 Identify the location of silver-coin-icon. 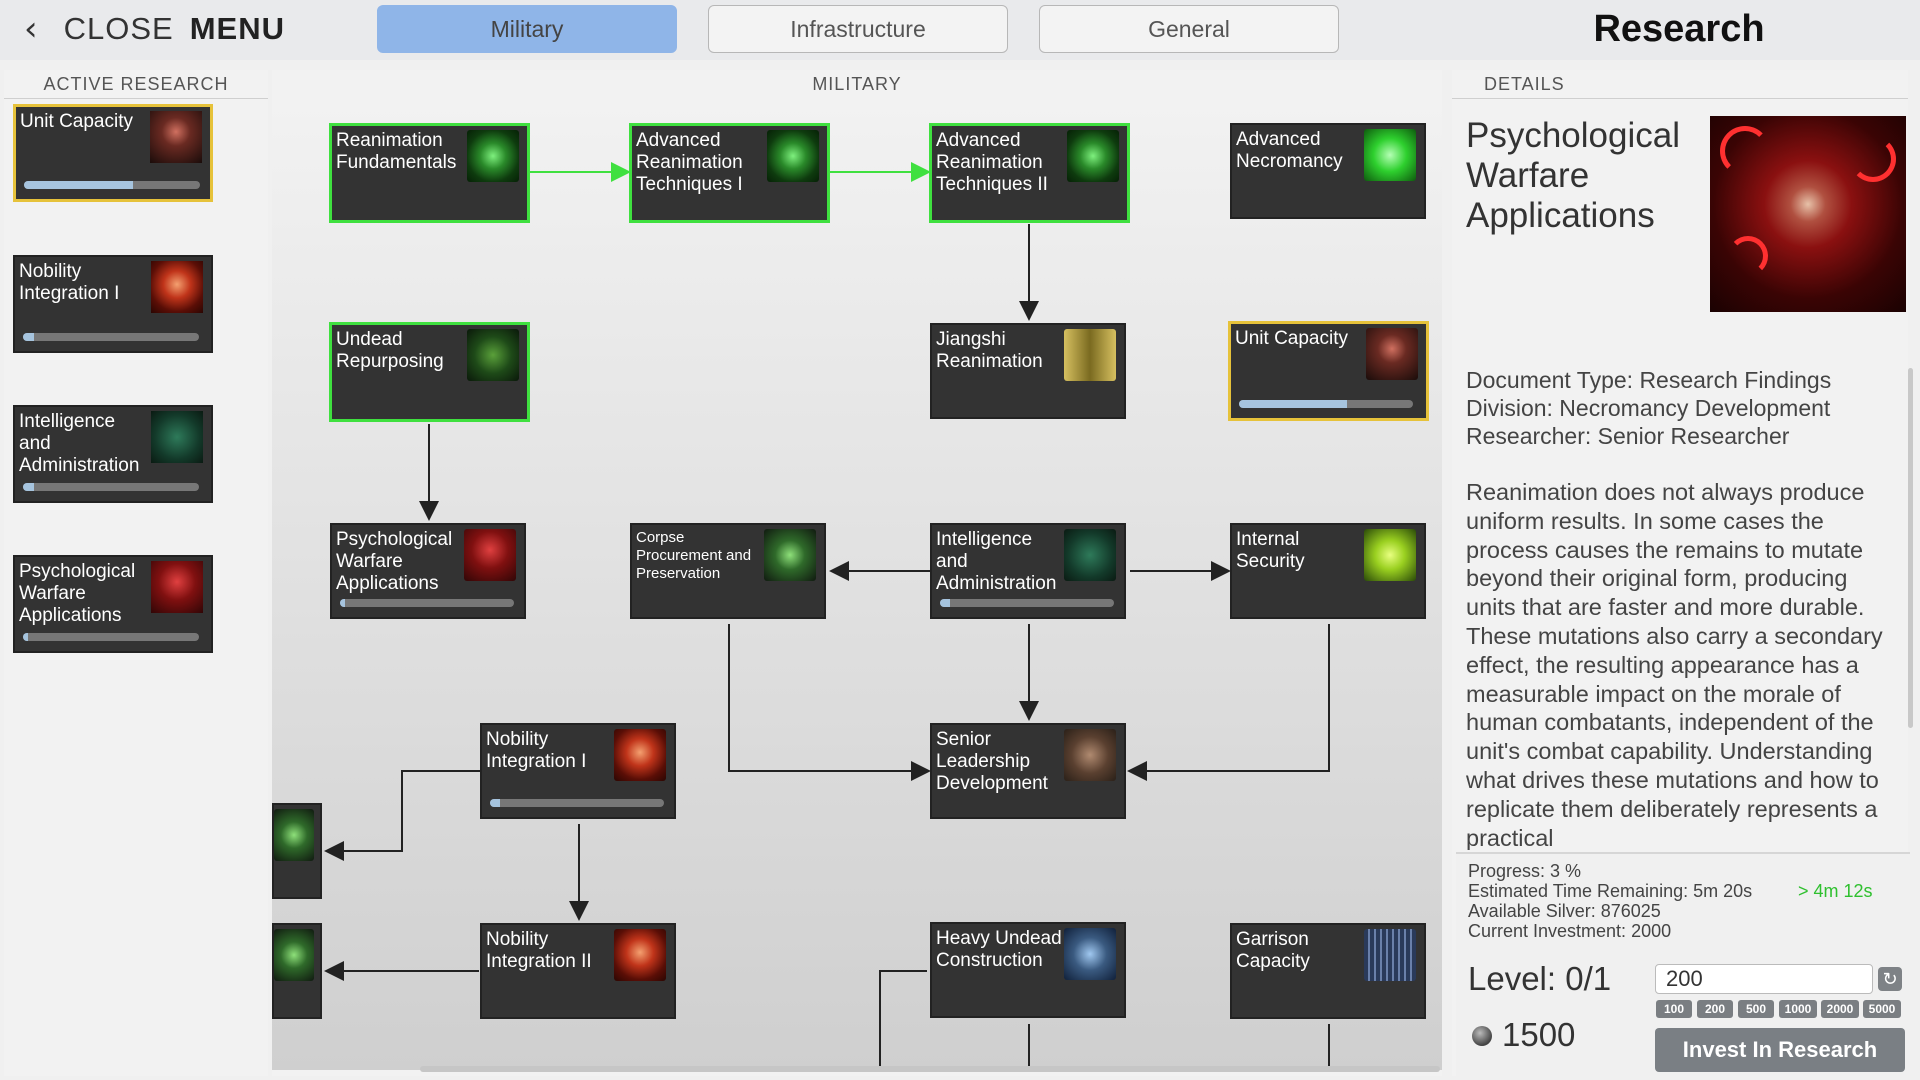
(1482, 1036).